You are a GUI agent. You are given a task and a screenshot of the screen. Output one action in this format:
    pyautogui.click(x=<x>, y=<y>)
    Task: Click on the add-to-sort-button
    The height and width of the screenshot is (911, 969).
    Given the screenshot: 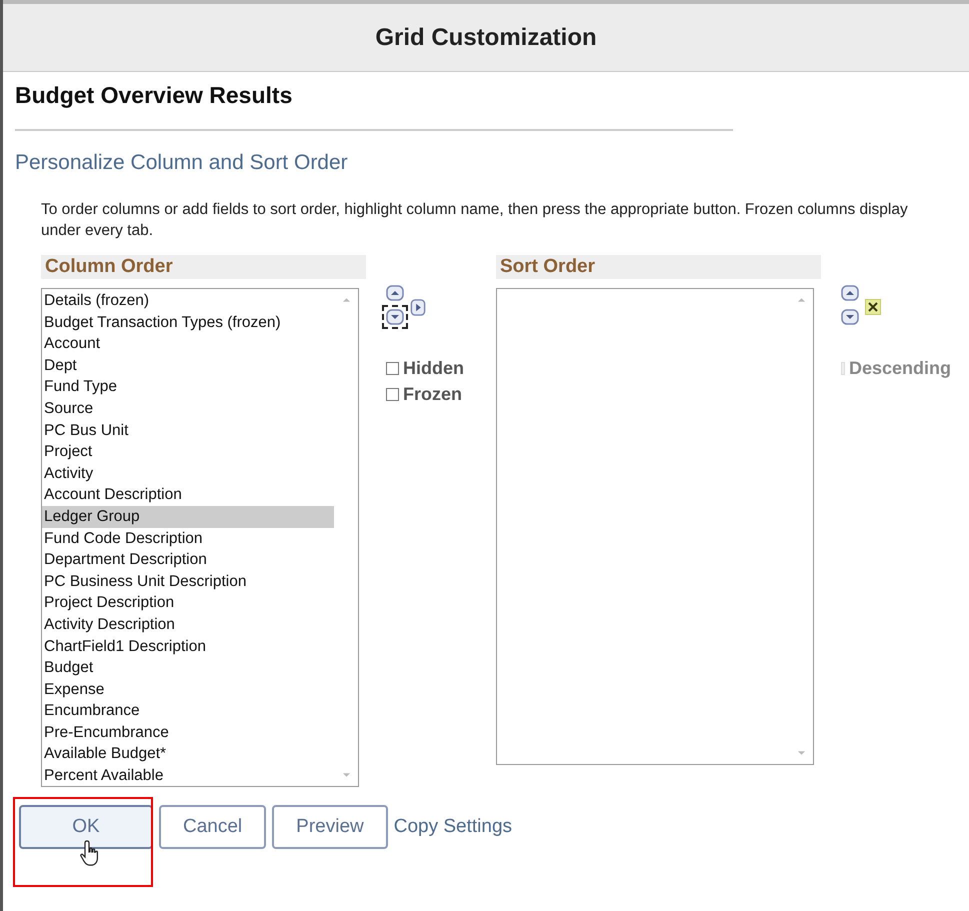 What is the action you would take?
    pyautogui.click(x=418, y=307)
    